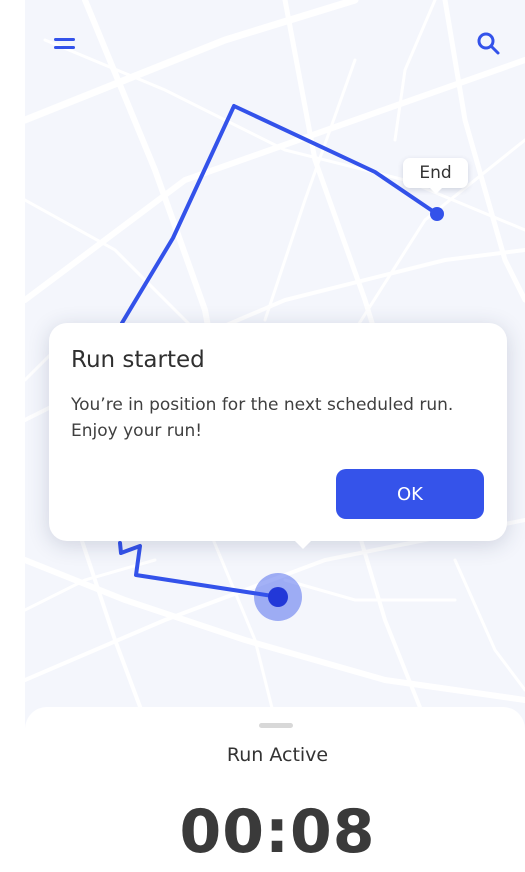 The width and height of the screenshot is (525, 872). I want to click on search-button, so click(489, 44).